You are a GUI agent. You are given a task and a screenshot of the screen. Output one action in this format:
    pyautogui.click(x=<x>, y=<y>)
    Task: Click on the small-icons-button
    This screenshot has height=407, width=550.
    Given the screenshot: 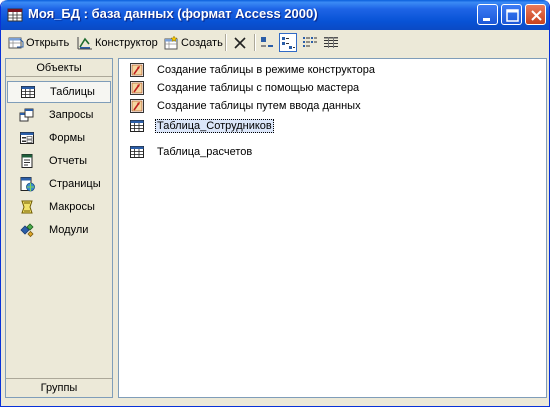 What is the action you would take?
    pyautogui.click(x=288, y=42)
    